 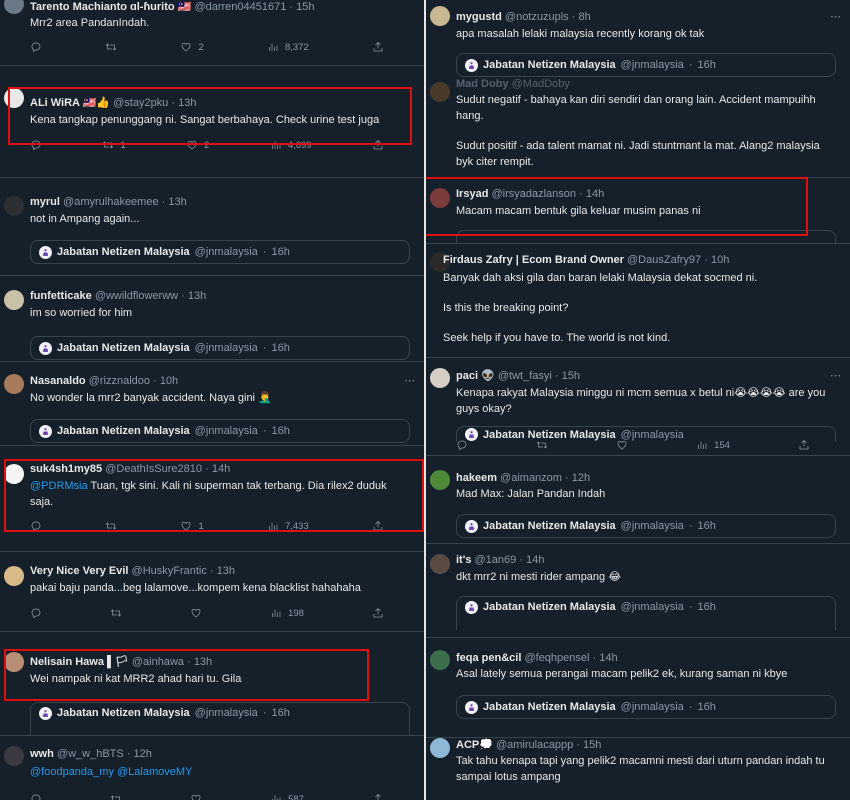 What do you see at coordinates (534, 745) in the screenshot?
I see `author-handle: @amirulacappp` at bounding box center [534, 745].